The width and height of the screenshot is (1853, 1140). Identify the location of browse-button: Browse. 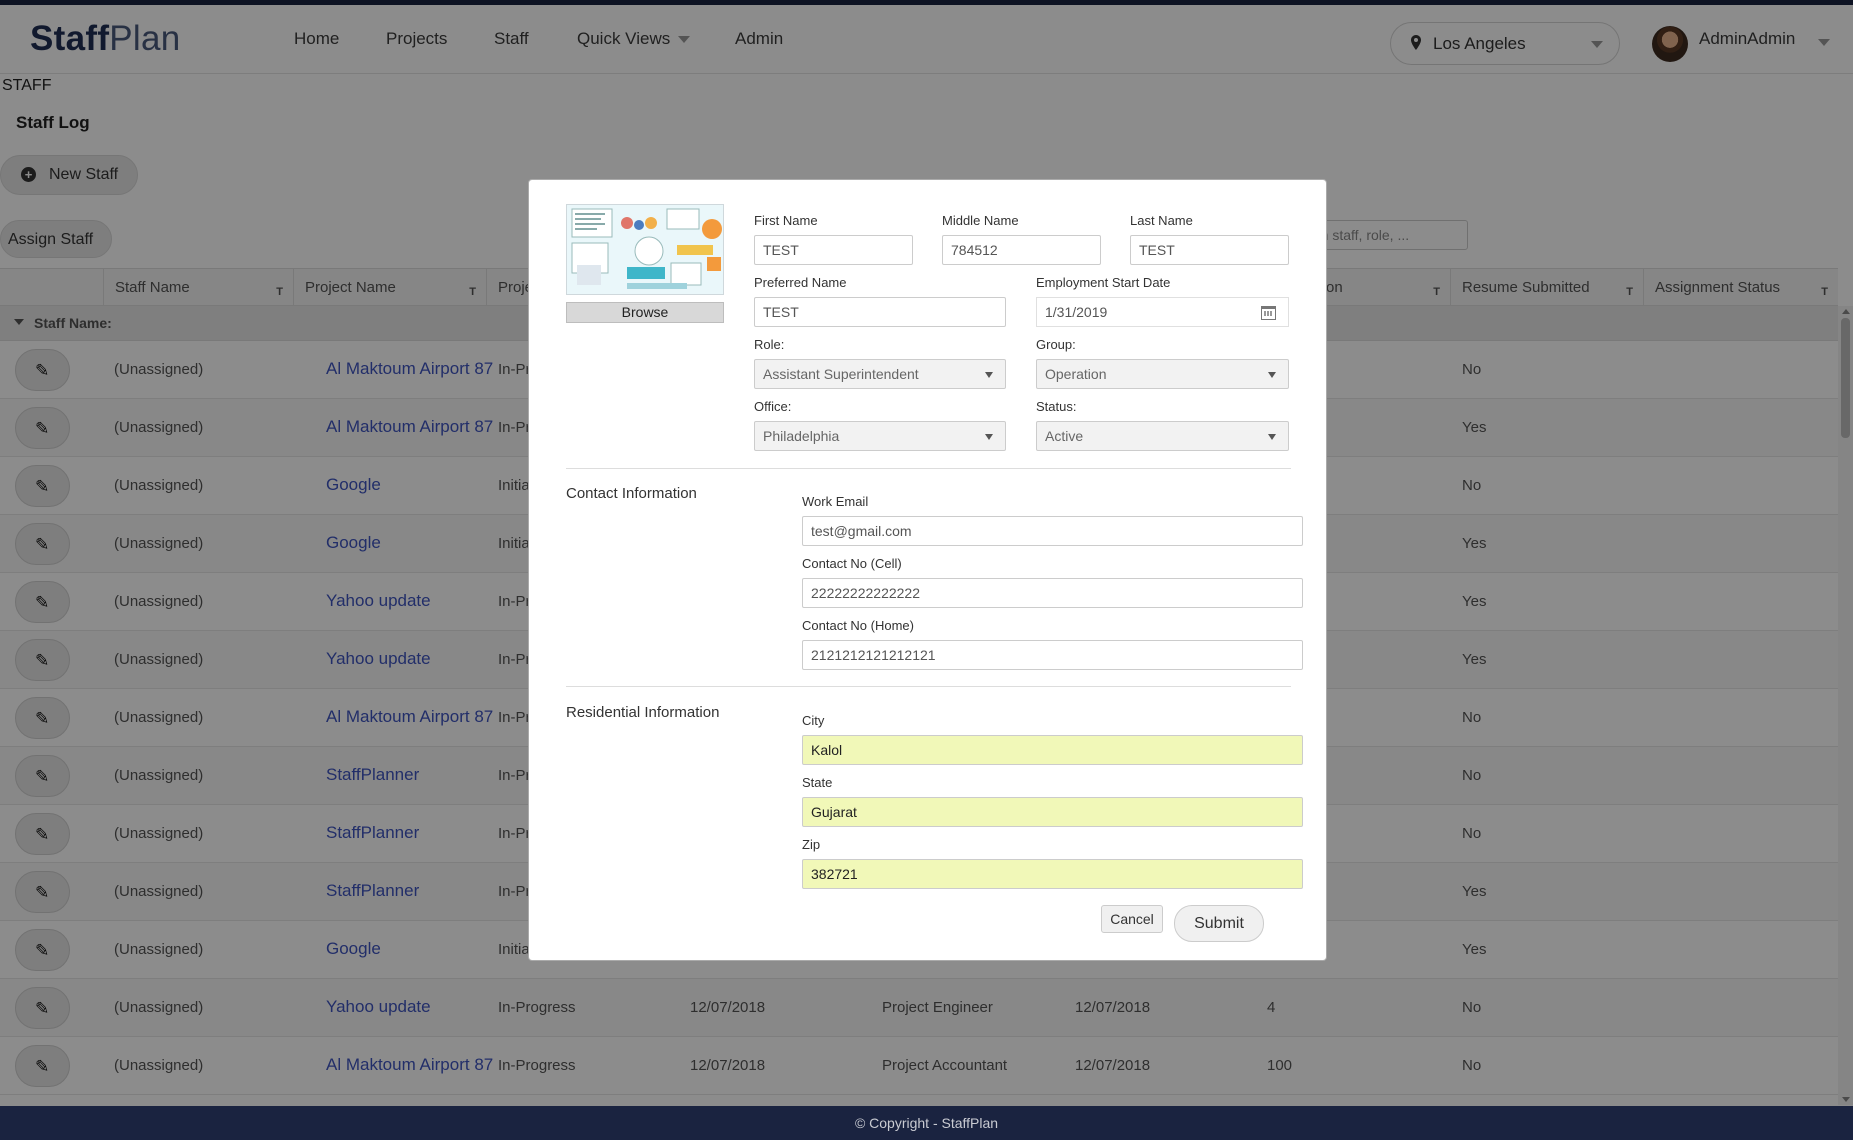
(645, 312).